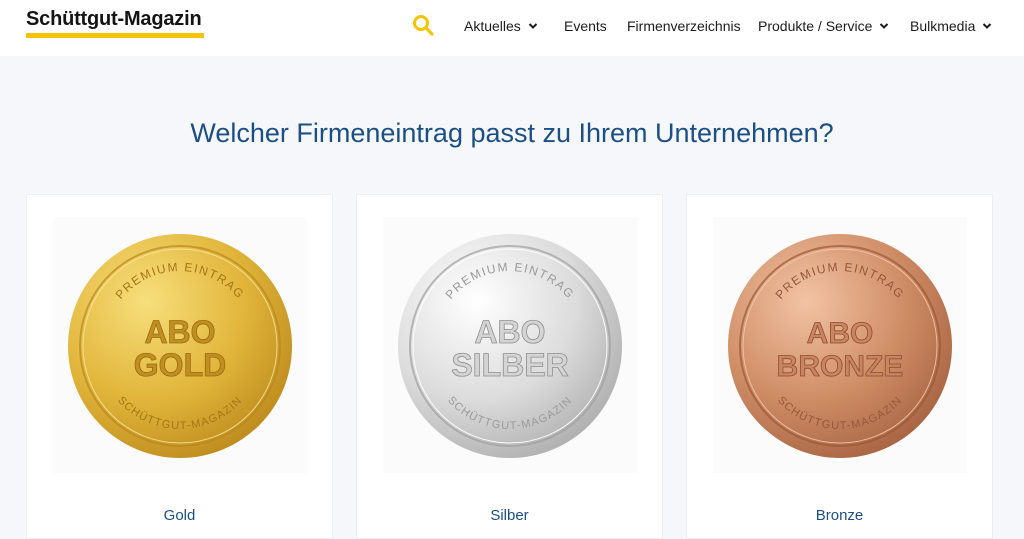 This screenshot has height=539, width=1024. I want to click on coin-line2: SILBER, so click(509, 365).